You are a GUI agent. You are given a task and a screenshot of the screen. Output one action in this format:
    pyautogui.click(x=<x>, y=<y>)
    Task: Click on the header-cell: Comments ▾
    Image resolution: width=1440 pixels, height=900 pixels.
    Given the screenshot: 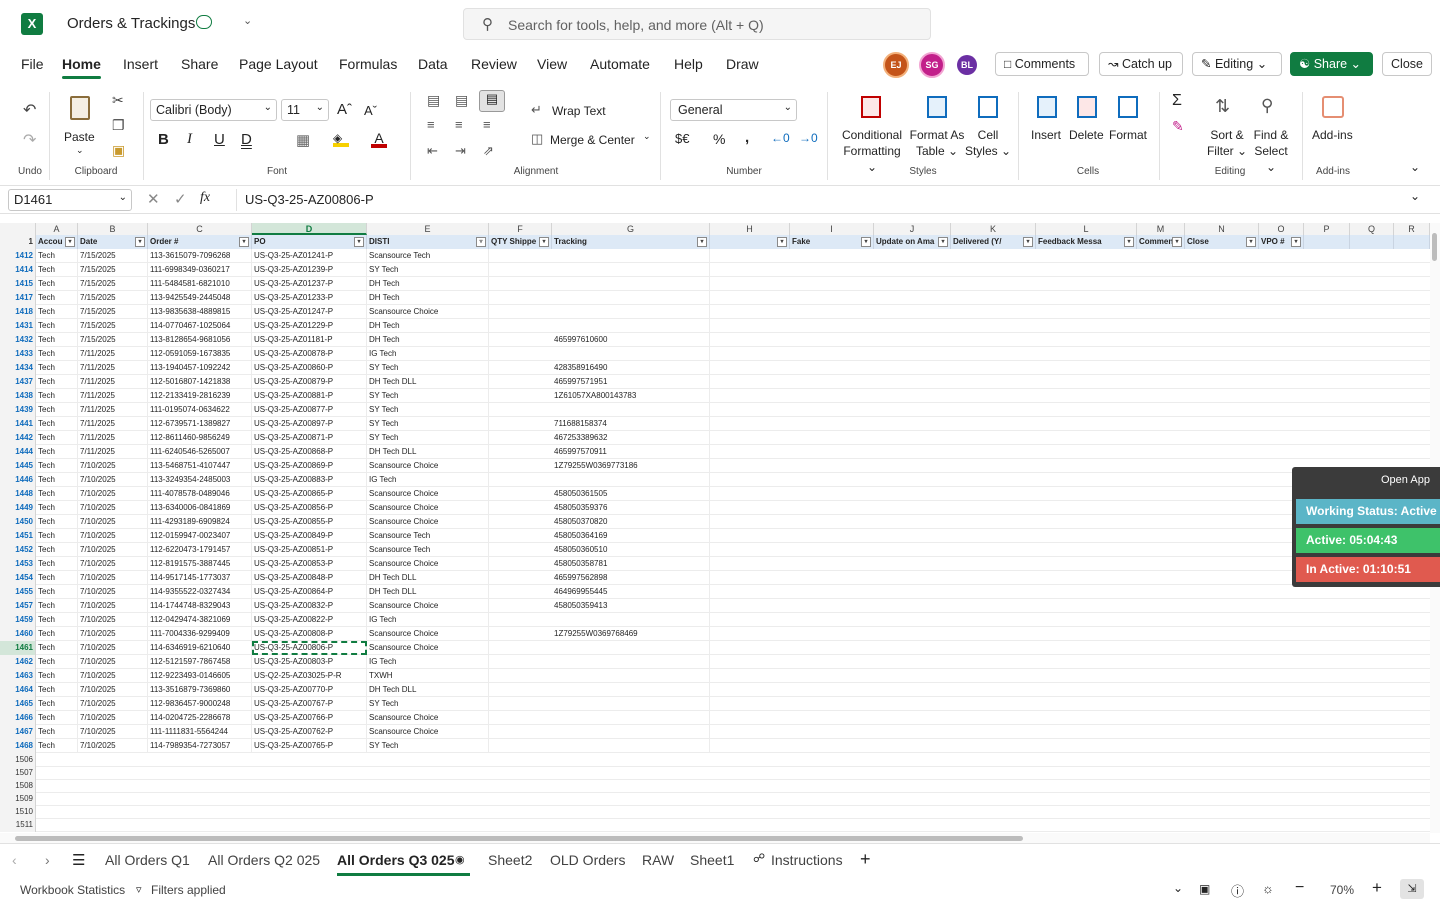 What is the action you would take?
    pyautogui.click(x=1161, y=242)
    